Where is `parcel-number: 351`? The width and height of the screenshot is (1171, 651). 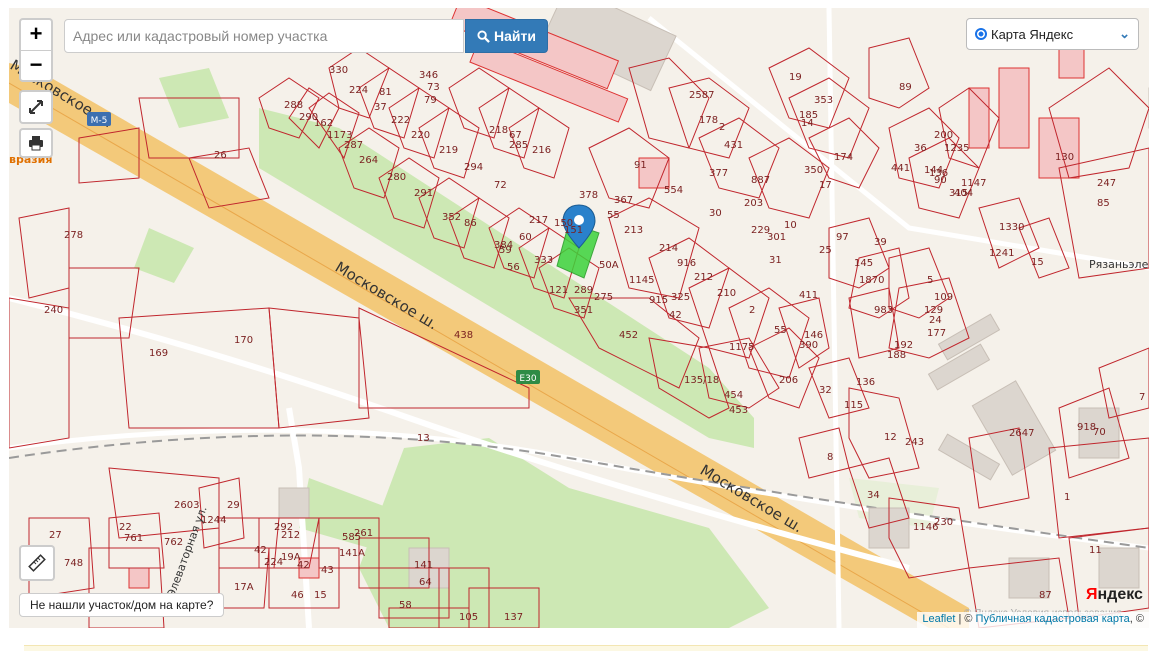 parcel-number: 351 is located at coordinates (583, 310).